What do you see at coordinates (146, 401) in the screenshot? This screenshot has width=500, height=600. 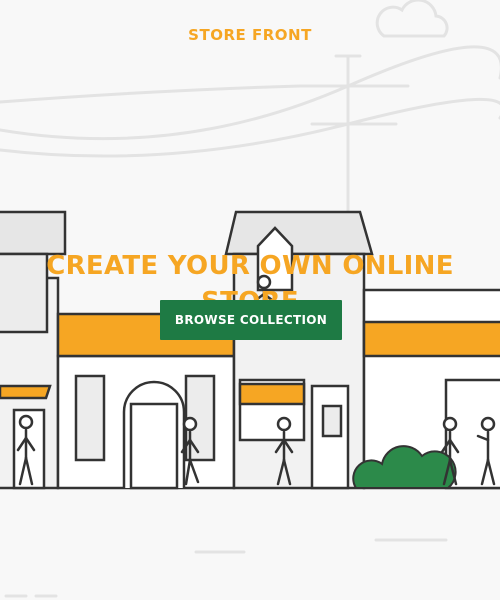 I see `building-center` at bounding box center [146, 401].